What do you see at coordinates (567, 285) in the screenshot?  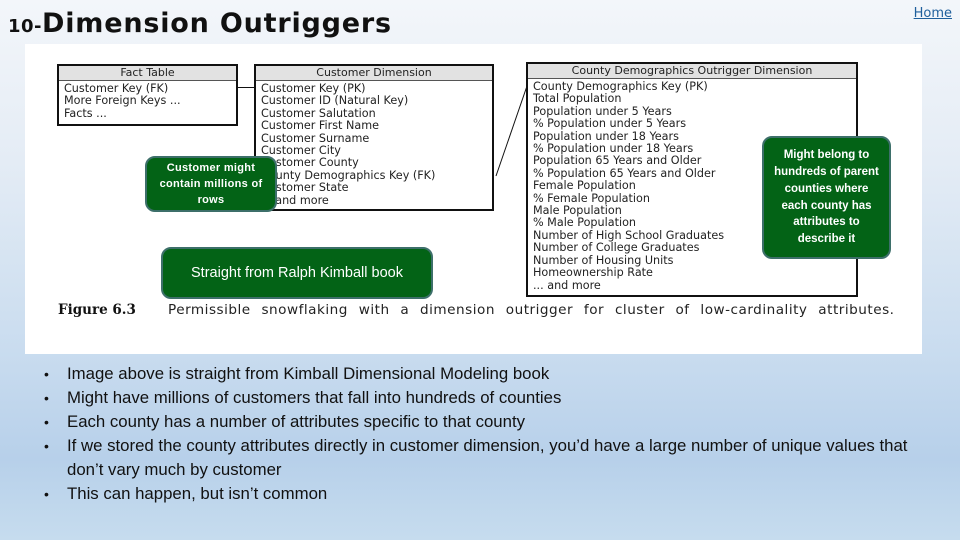 I see `county-outrigger-row: ... and more` at bounding box center [567, 285].